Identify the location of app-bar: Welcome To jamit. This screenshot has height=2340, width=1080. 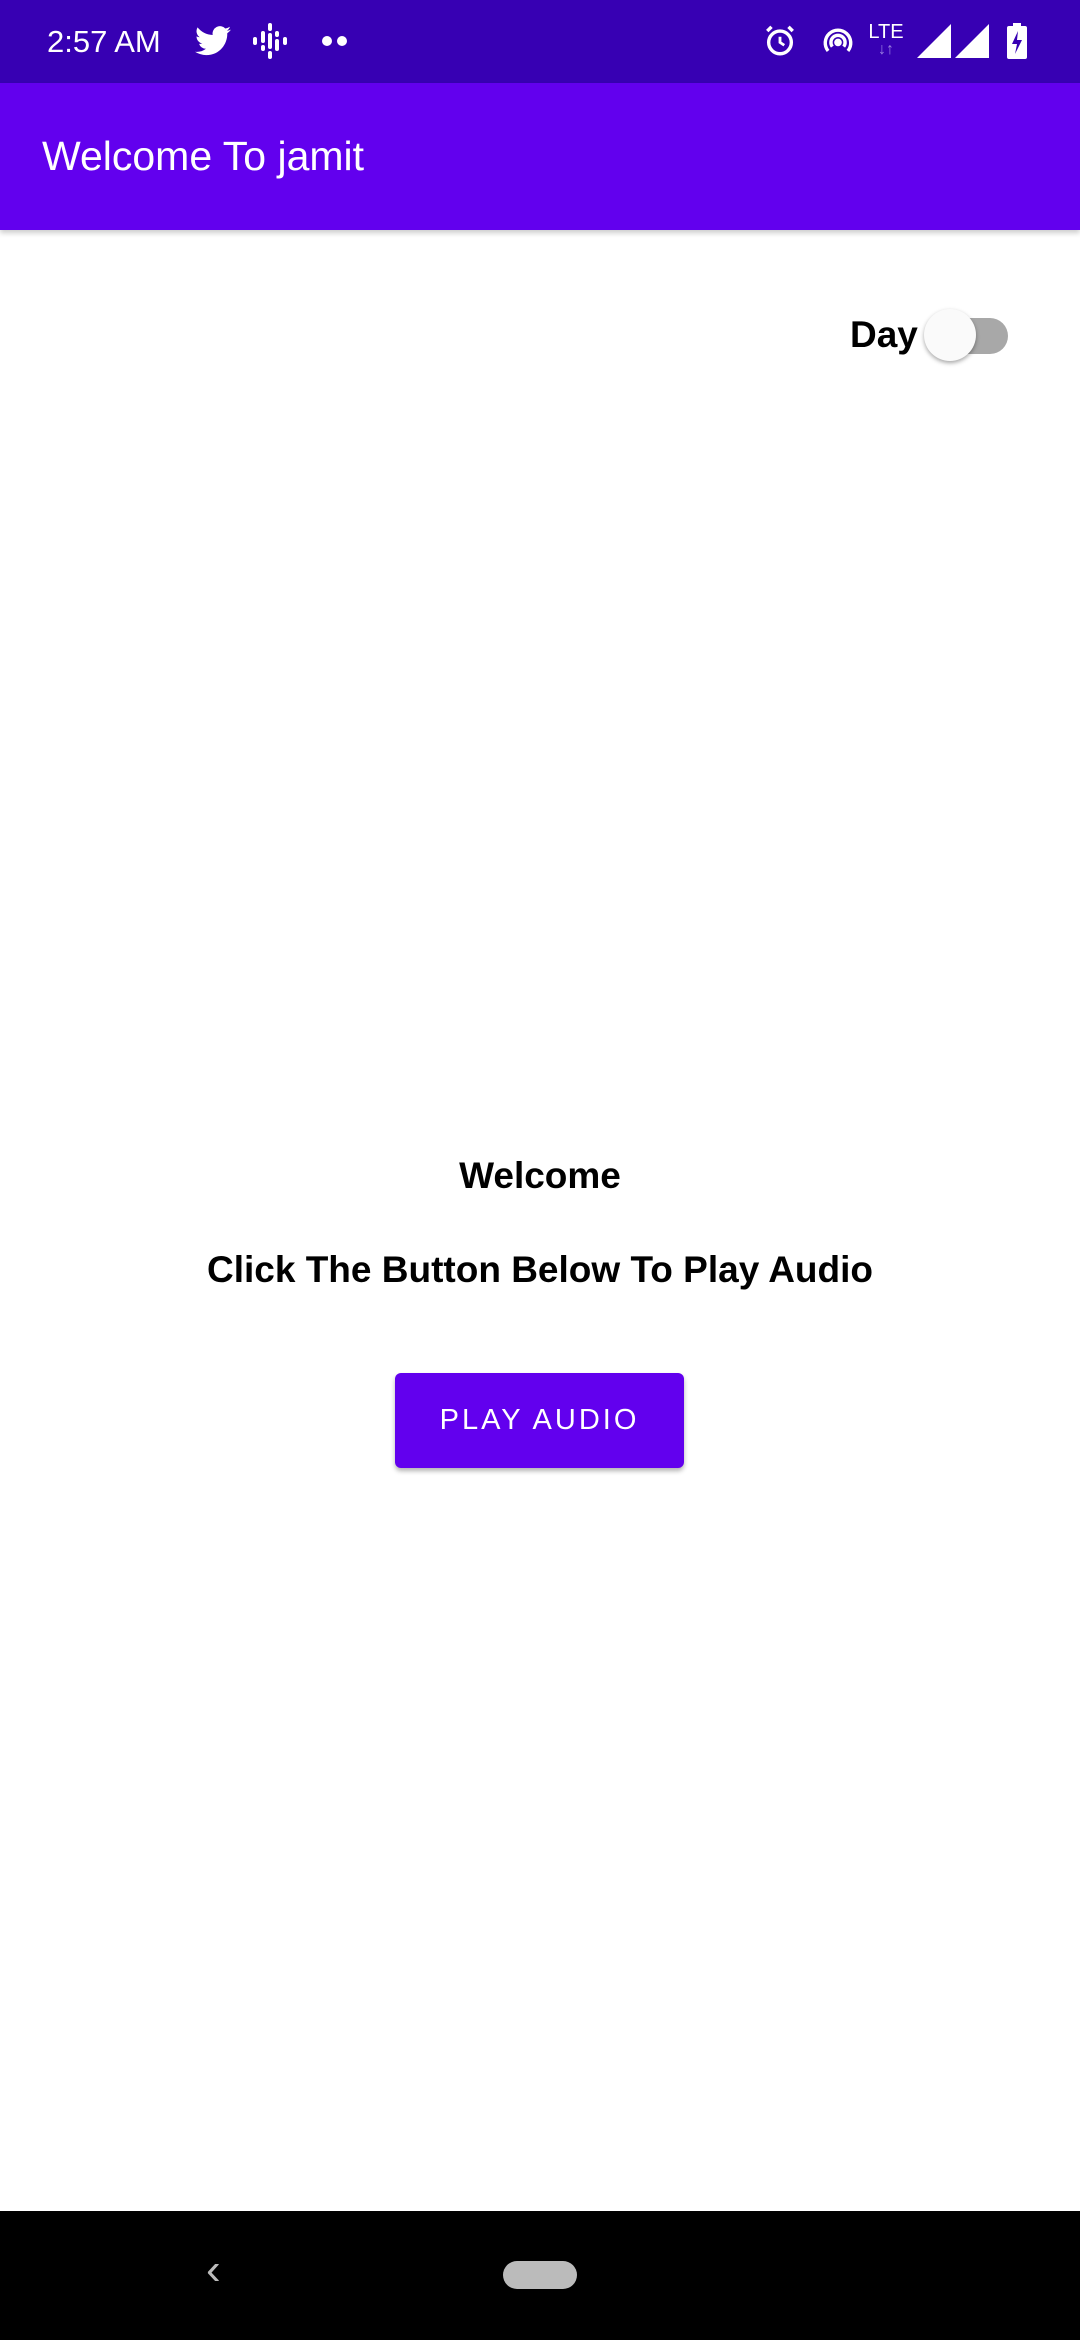
(540, 156).